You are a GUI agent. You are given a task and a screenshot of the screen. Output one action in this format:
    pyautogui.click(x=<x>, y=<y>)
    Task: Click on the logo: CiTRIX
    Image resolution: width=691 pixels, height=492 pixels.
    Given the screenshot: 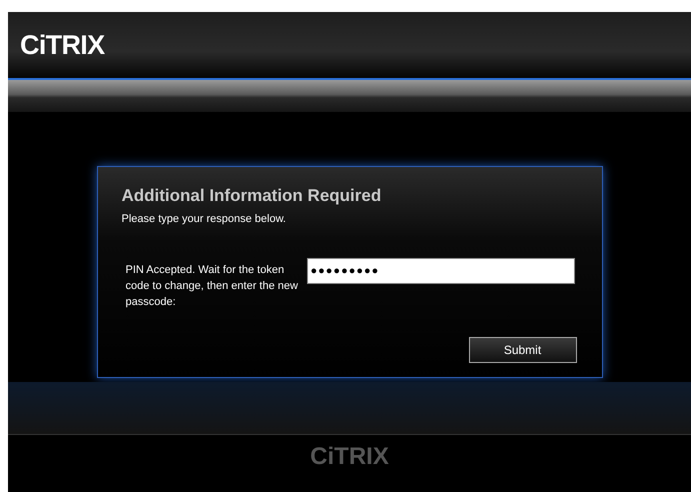 What is the action you would take?
    pyautogui.click(x=62, y=45)
    